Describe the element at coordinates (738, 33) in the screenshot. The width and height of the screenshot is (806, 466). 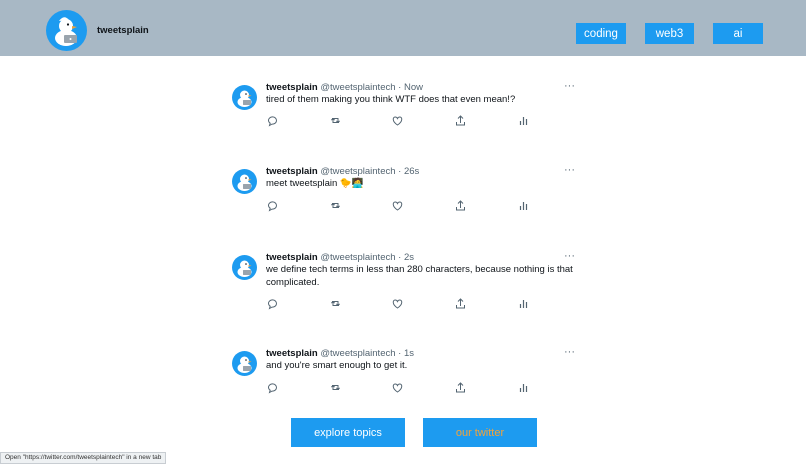
I see `nav-ai-button: ai` at that location.